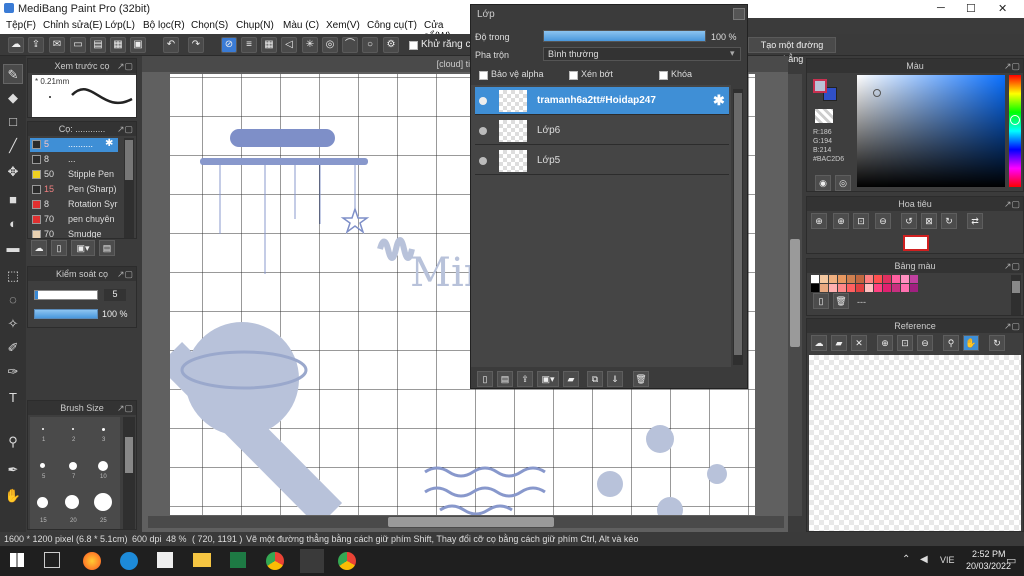  Describe the element at coordinates (209, 25) in the screenshot. I see `menu-select: Chọn(S)` at that location.